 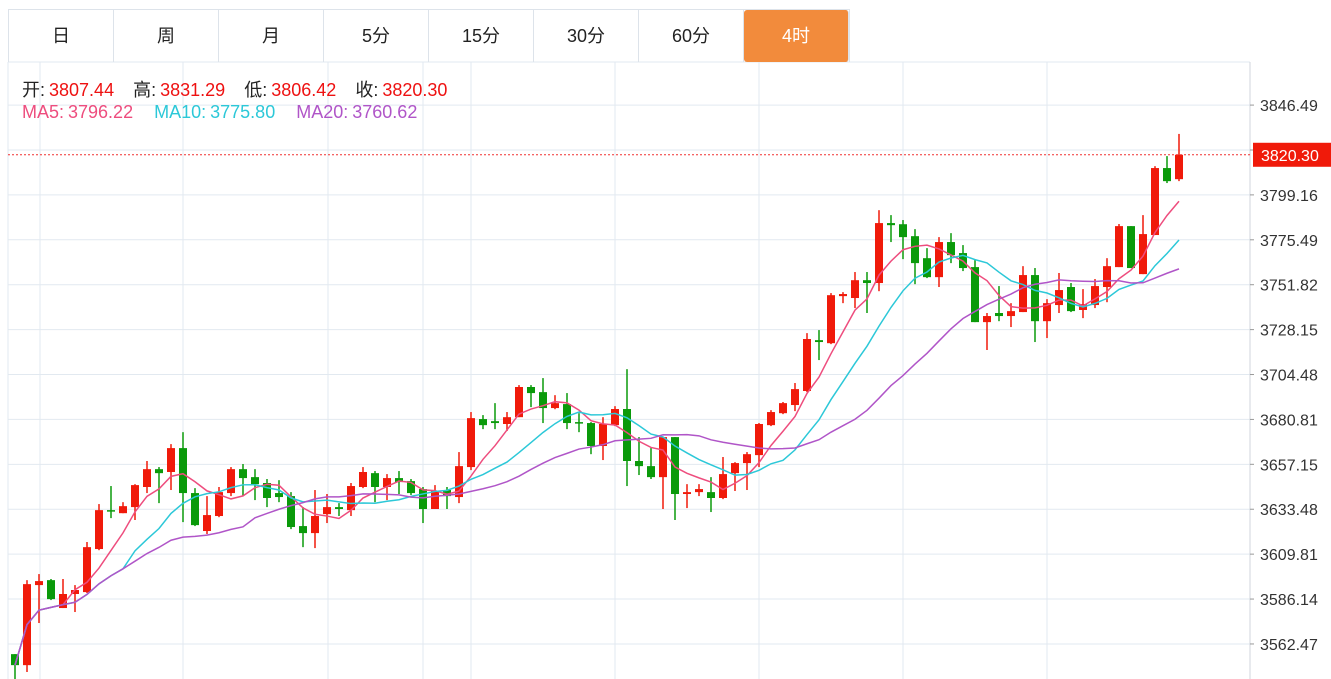 What do you see at coordinates (1289, 376) in the screenshot?
I see `y-tick-label: 3704.48` at bounding box center [1289, 376].